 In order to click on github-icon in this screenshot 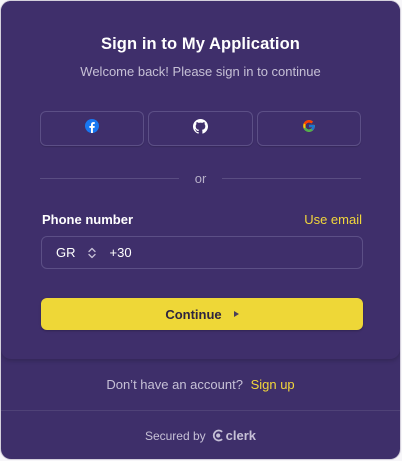, I will do `click(200, 128)`.